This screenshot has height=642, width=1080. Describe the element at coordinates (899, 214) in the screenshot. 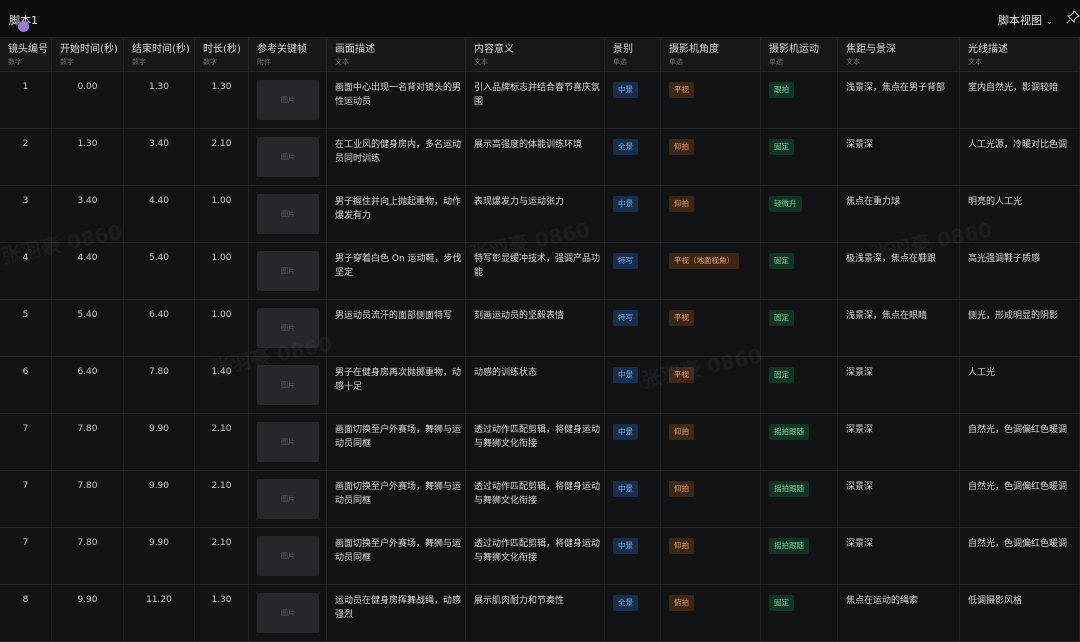

I see `focus-depth-cell: 焦点在重力球` at that location.